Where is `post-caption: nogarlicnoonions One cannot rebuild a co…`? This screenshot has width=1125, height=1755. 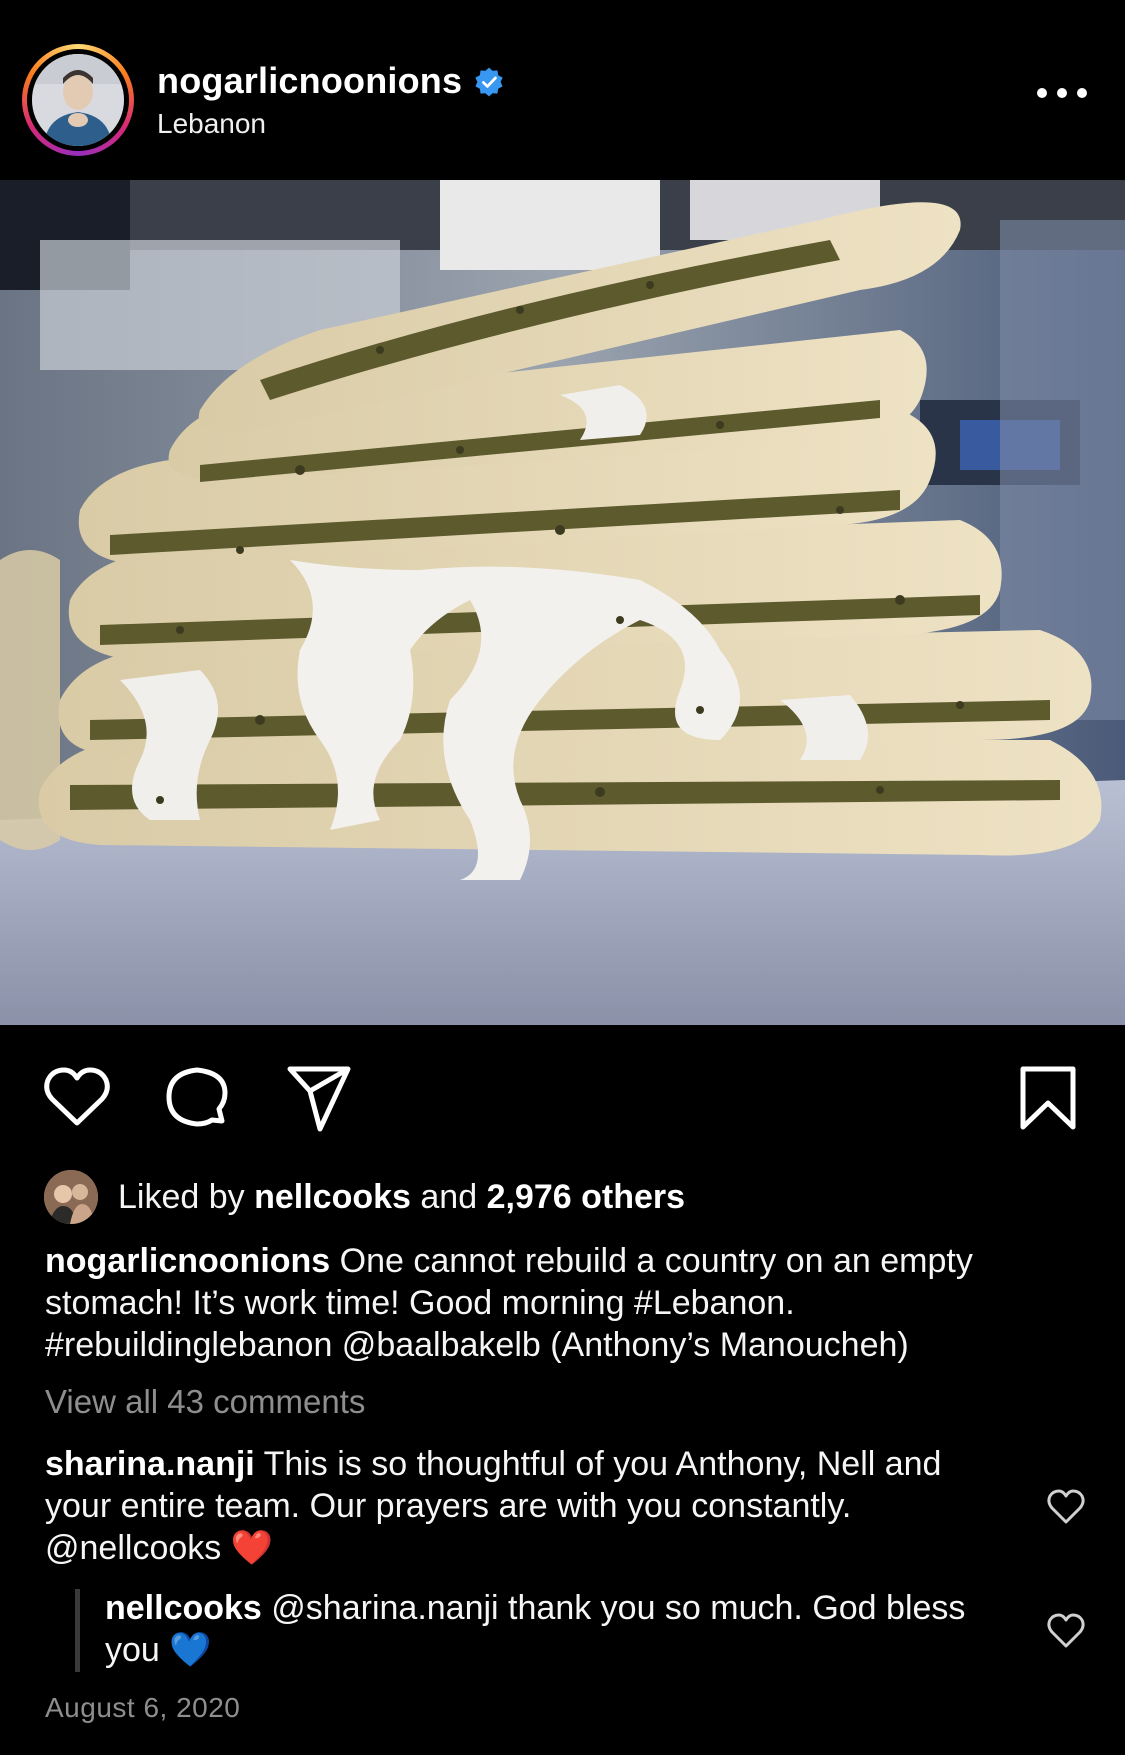
post-caption: nogarlicnoonions One cannot rebuild a co… is located at coordinates (567, 1303).